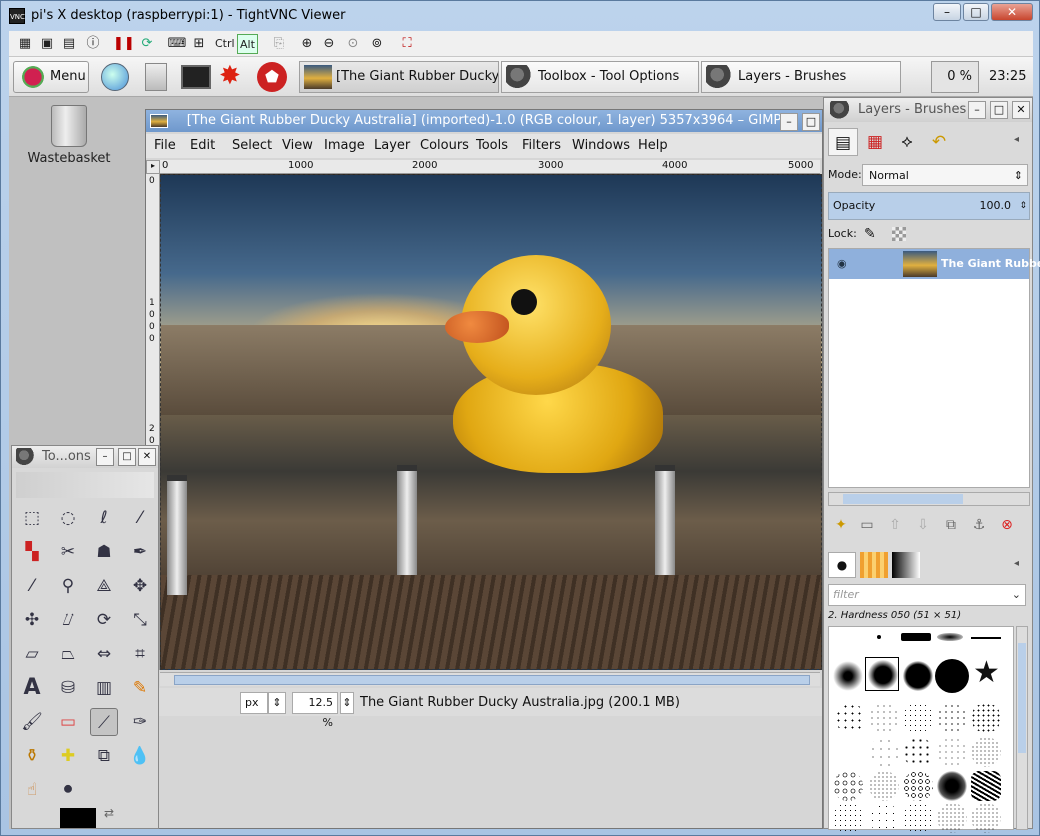 The width and height of the screenshot is (1040, 836). I want to click on layers-tab-icon: ▤, so click(843, 142).